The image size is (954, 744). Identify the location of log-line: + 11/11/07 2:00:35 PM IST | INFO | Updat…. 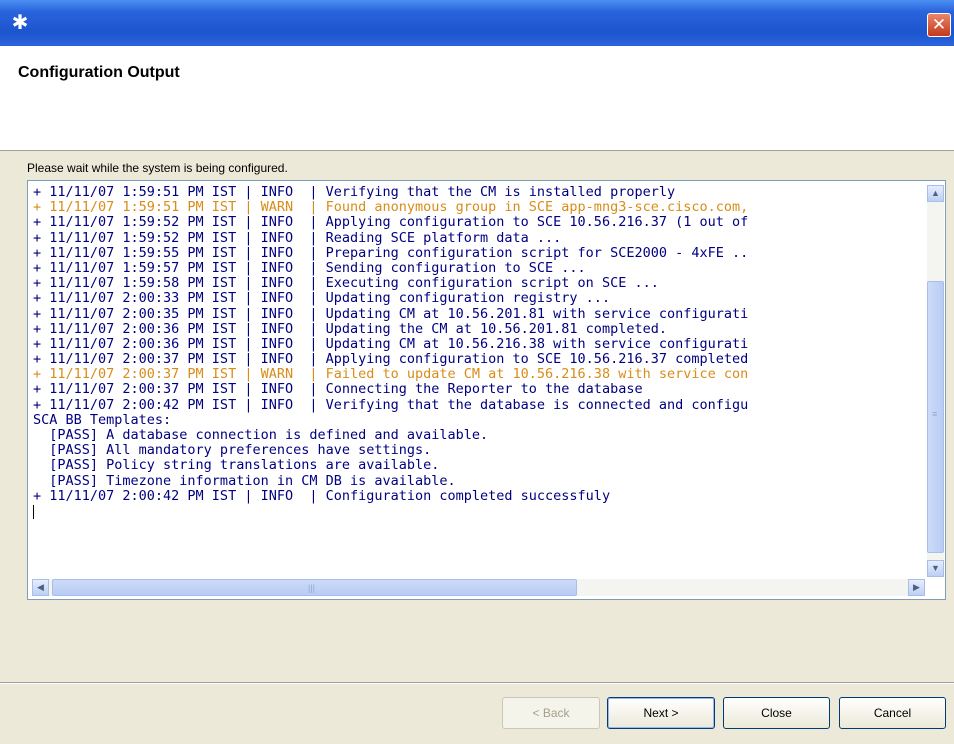
(391, 313).